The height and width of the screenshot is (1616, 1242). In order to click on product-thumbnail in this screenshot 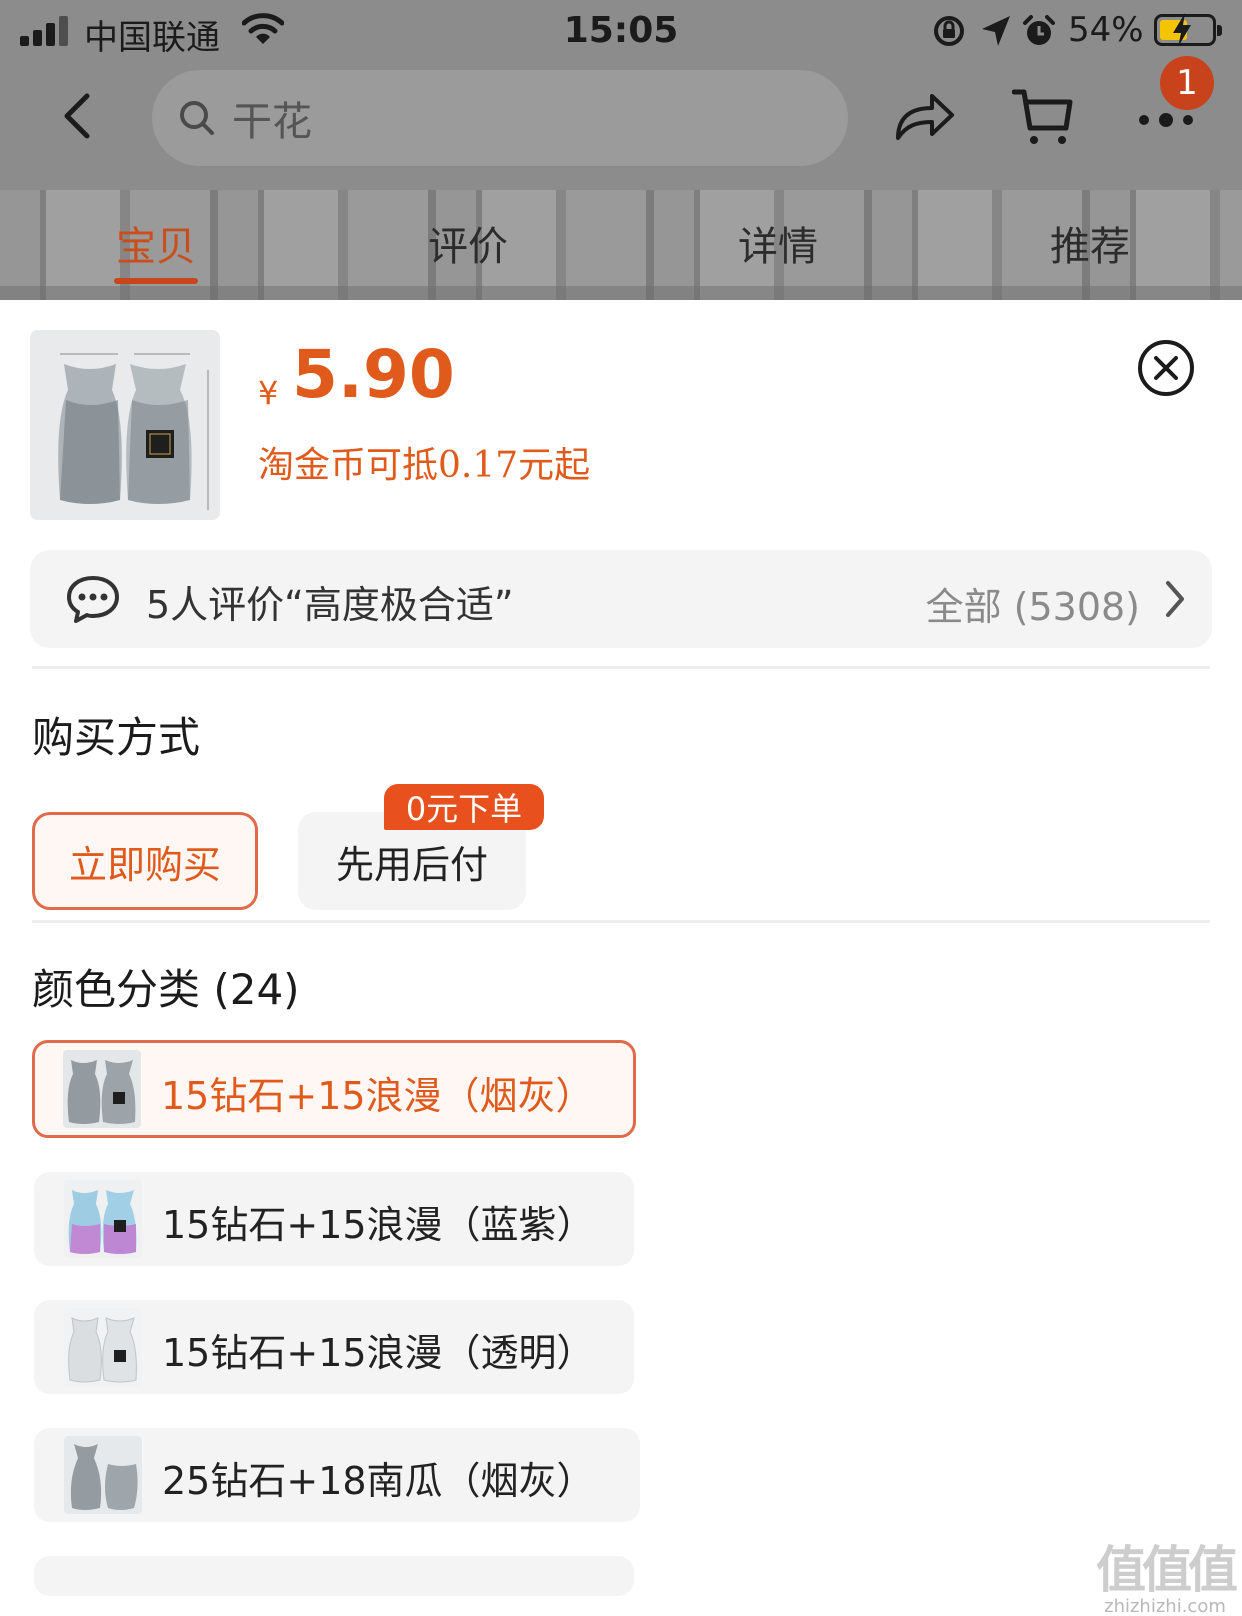, I will do `click(125, 425)`.